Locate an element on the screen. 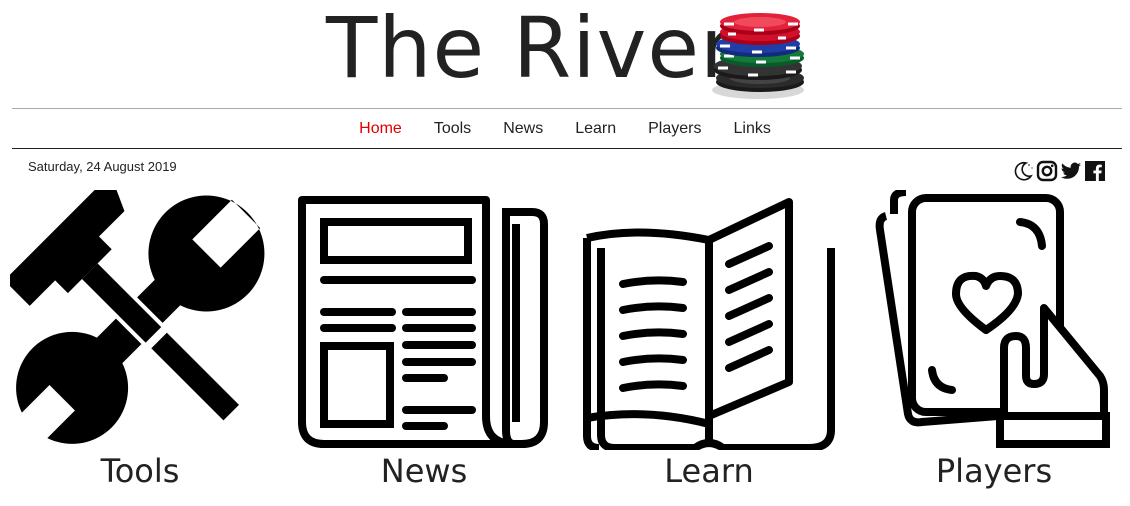  tile-players: Players is located at coordinates (994, 340).